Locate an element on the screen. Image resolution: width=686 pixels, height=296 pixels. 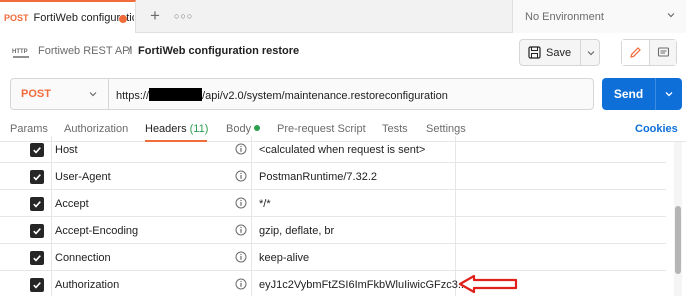
header-key-cell: Accept is located at coordinates (152, 203).